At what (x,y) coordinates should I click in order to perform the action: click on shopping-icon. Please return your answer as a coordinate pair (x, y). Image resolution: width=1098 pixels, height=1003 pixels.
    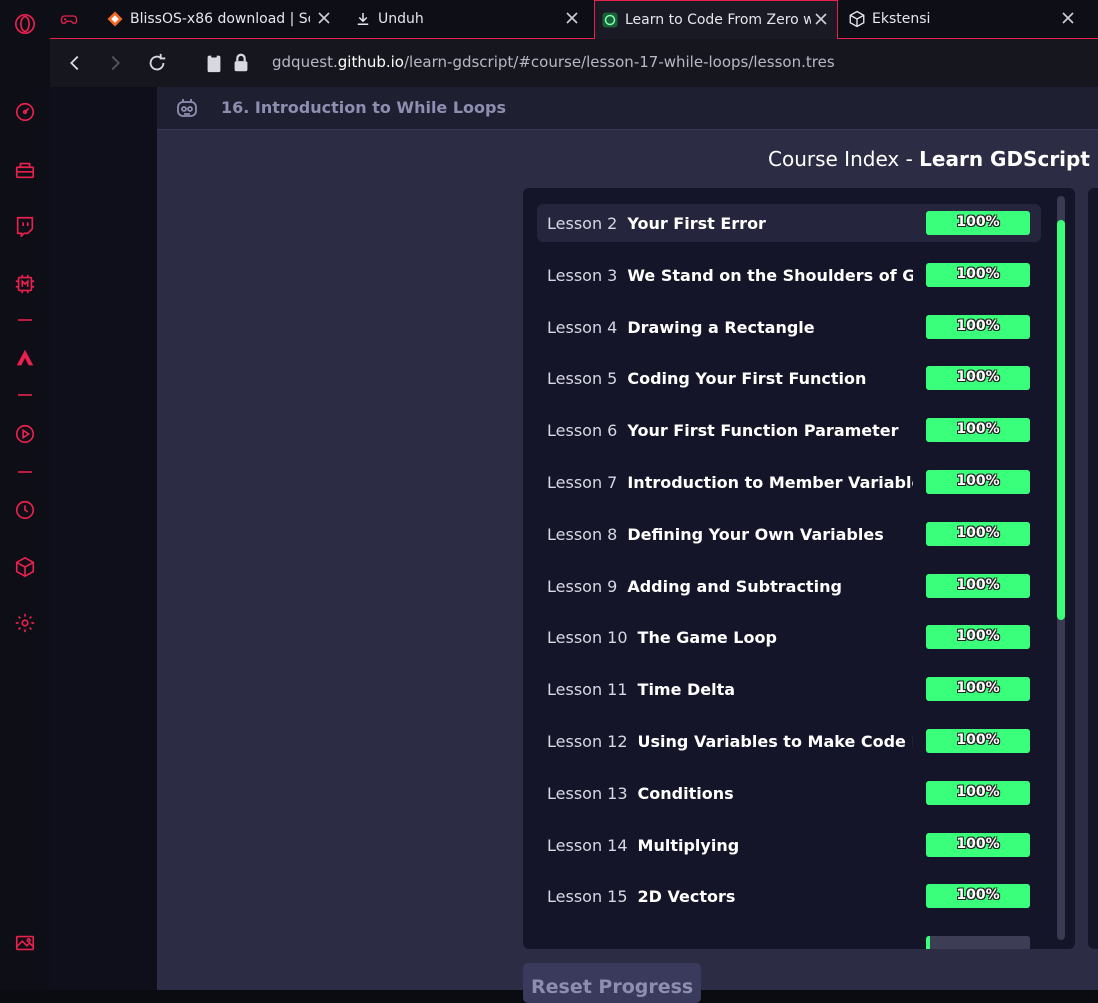
    Looking at the image, I should click on (25, 170).